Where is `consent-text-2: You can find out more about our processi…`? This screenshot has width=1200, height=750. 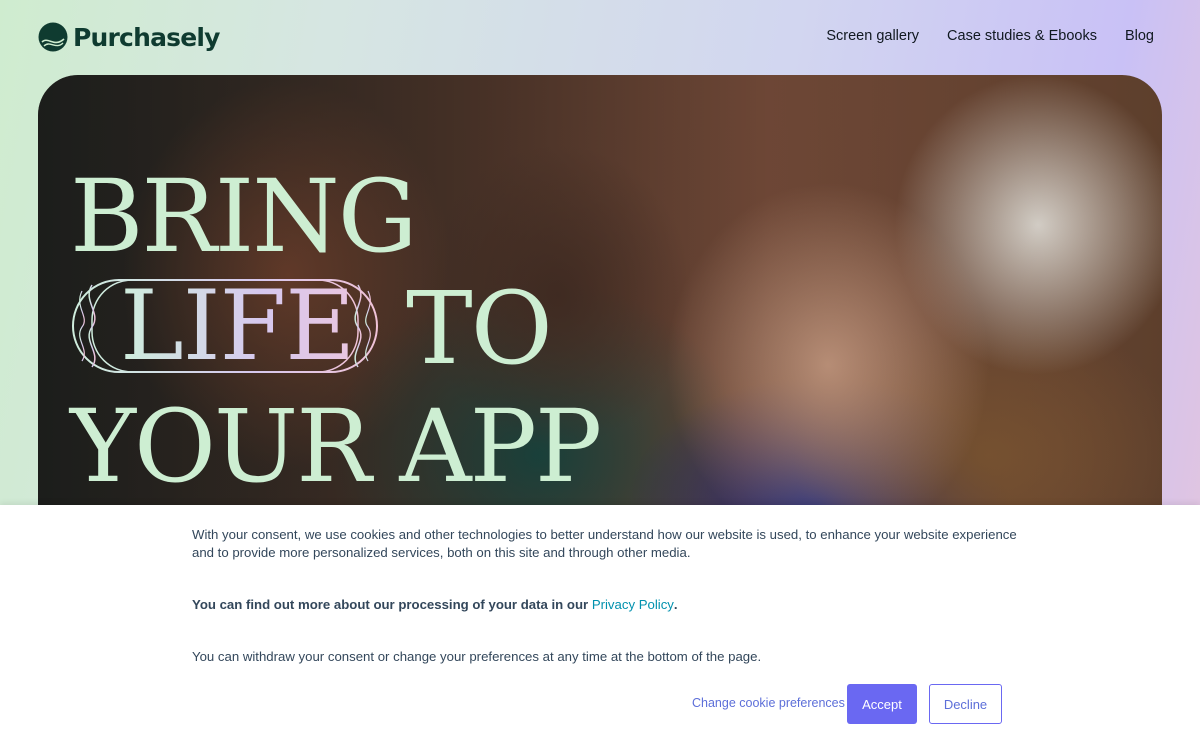
consent-text-2: You can find out more about our processi… is located at coordinates (607, 605).